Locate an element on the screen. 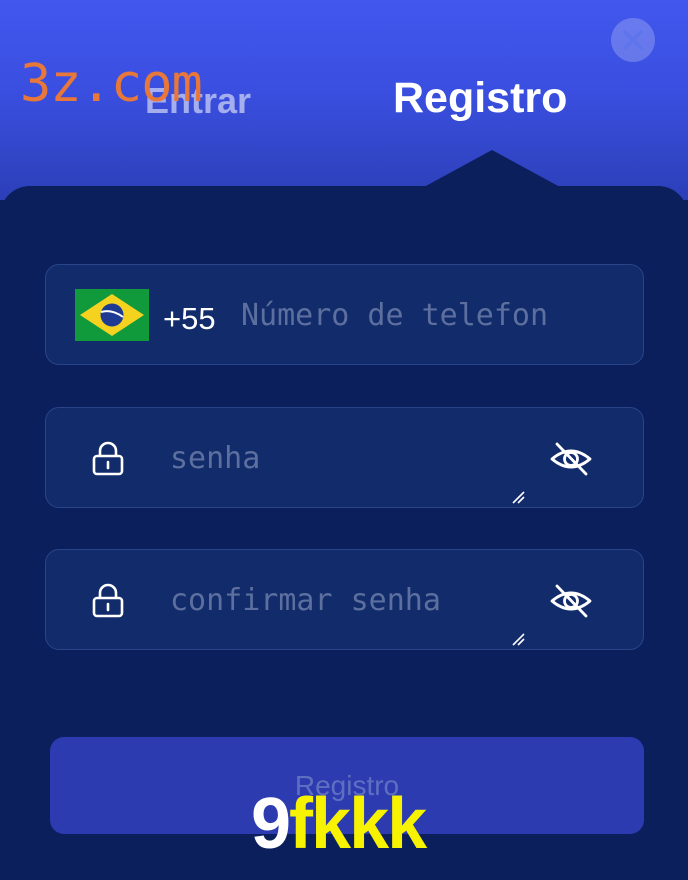  close-button is located at coordinates (633, 40).